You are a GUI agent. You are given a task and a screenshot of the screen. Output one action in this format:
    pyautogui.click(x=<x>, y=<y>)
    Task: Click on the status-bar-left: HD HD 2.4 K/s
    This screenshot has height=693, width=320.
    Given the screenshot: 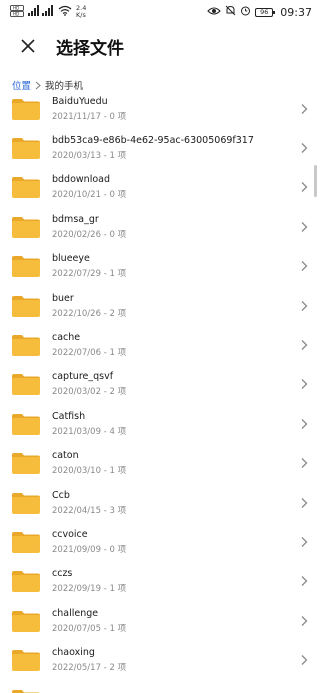 What is the action you would take?
    pyautogui.click(x=48, y=12)
    